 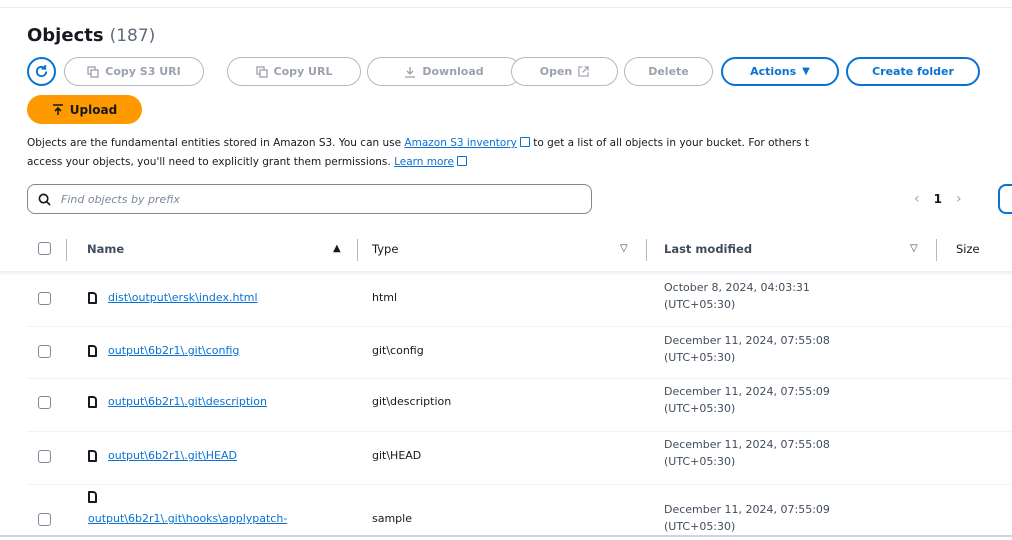 I want to click on create-folder-label: Create folder, so click(x=913, y=71).